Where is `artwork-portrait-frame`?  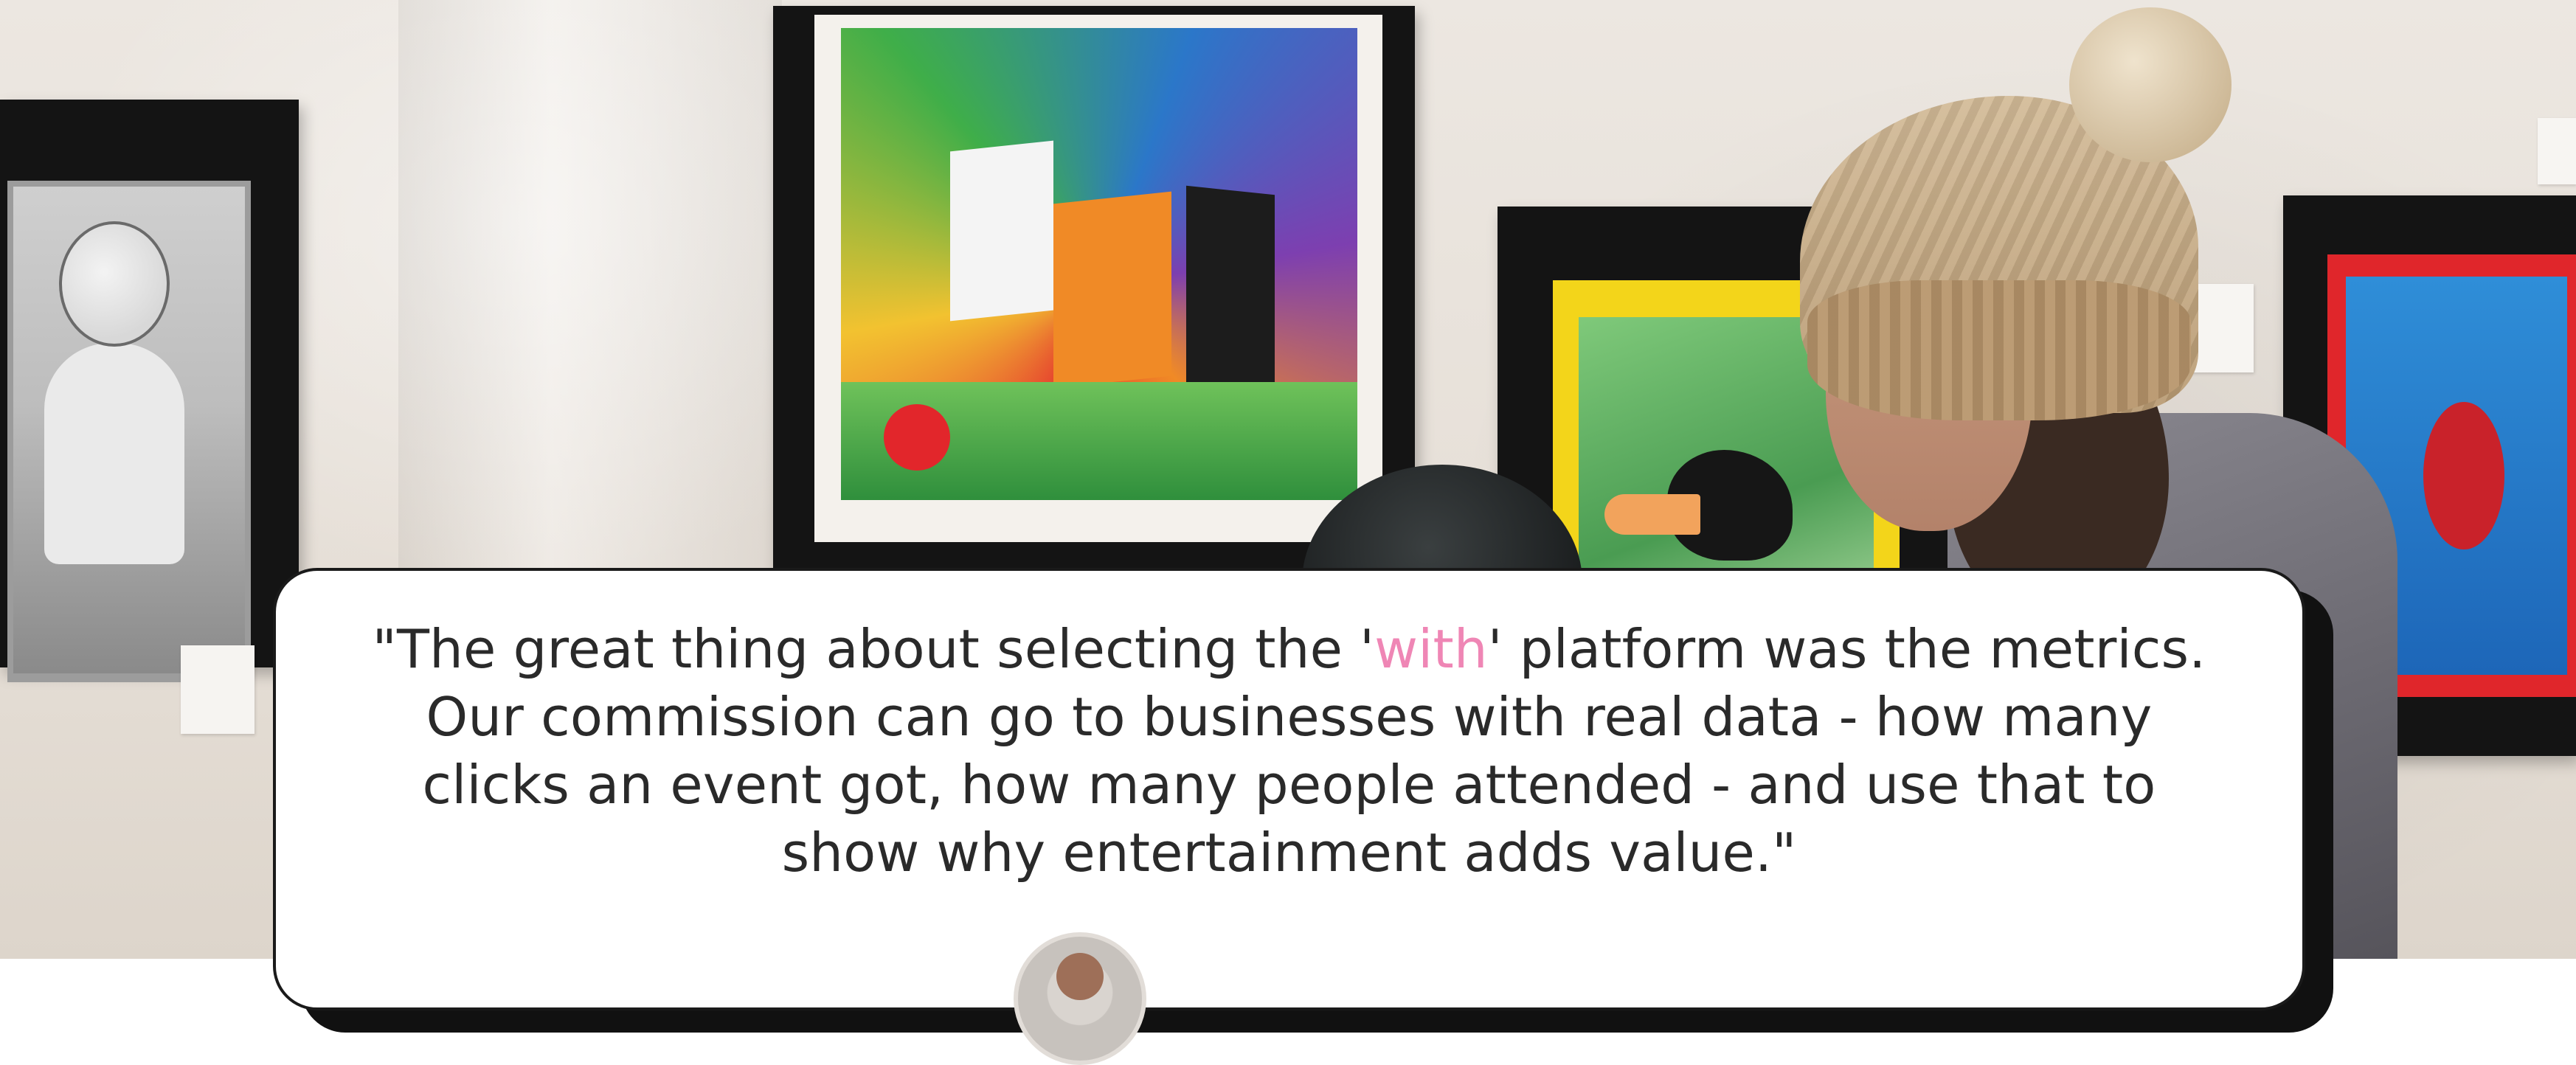 artwork-portrait-frame is located at coordinates (150, 391).